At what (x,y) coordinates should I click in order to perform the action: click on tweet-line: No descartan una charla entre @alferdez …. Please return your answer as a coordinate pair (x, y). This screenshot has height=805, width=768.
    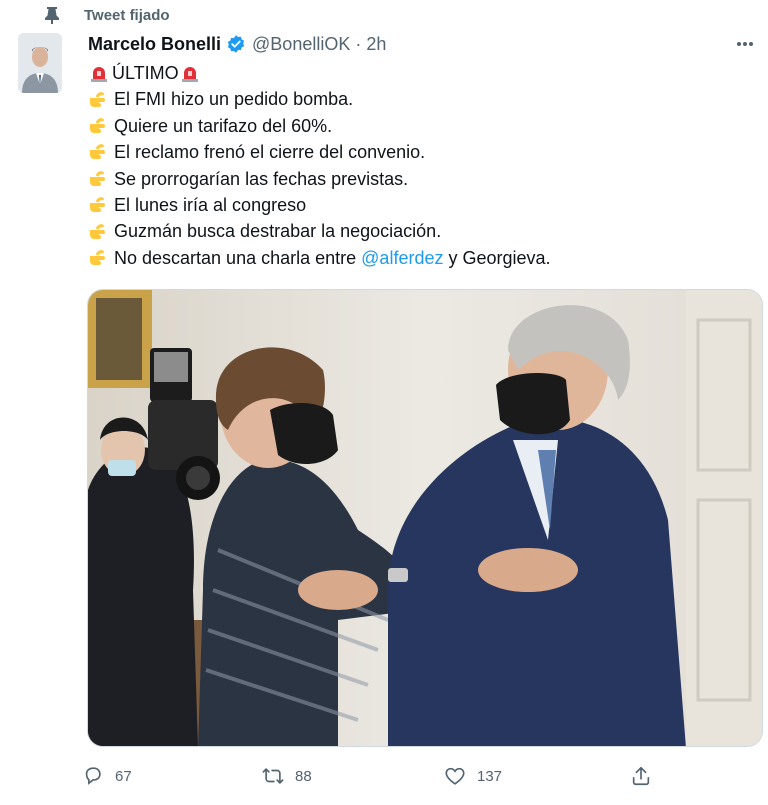
    Looking at the image, I should click on (418, 258).